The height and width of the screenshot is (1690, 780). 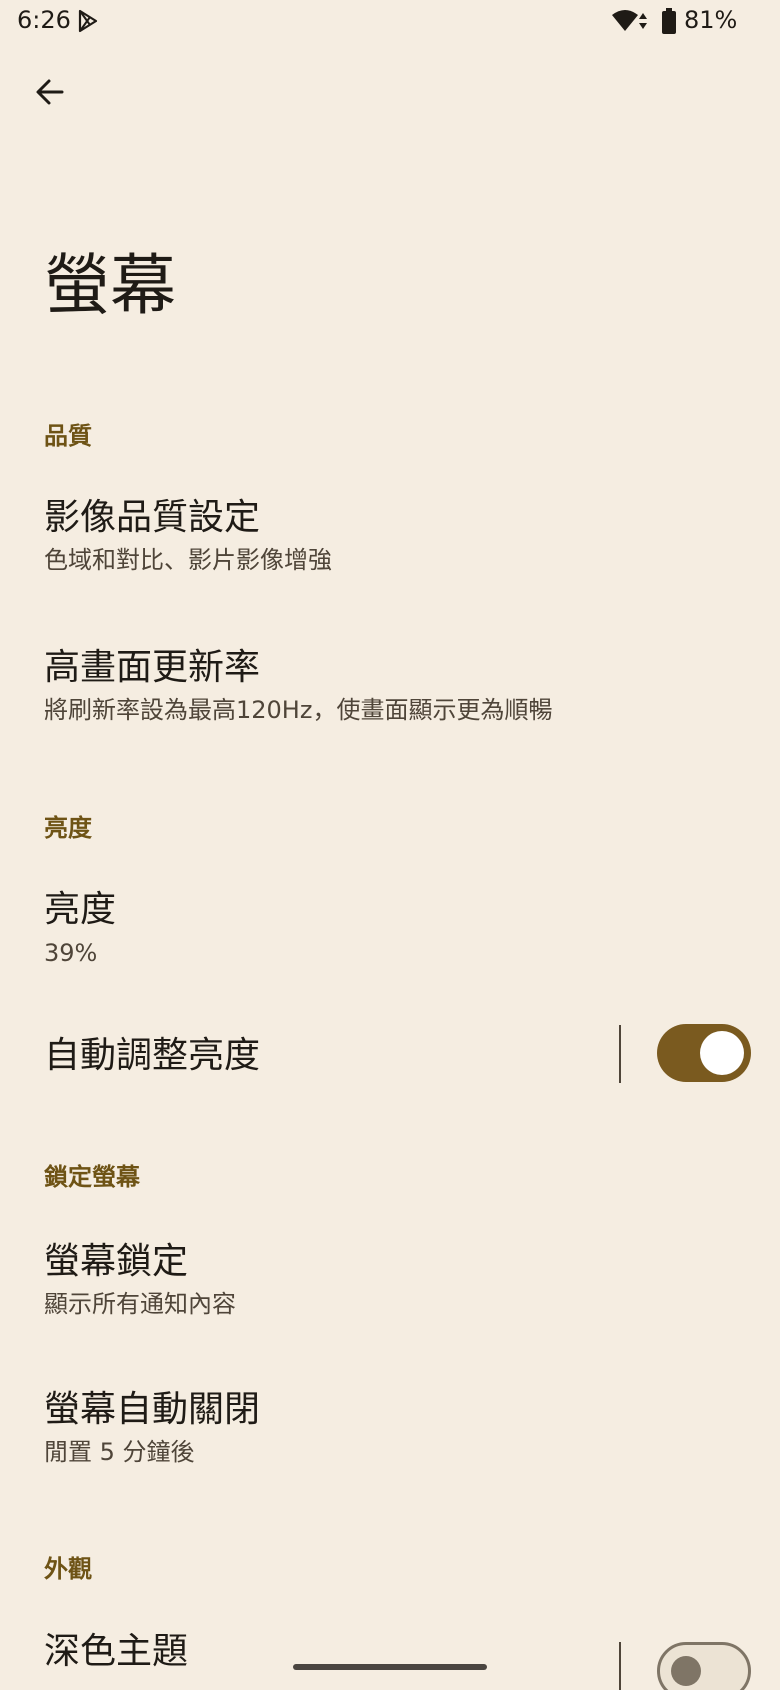 What do you see at coordinates (152, 667) in the screenshot?
I see `setting-title: 高畫面更新率` at bounding box center [152, 667].